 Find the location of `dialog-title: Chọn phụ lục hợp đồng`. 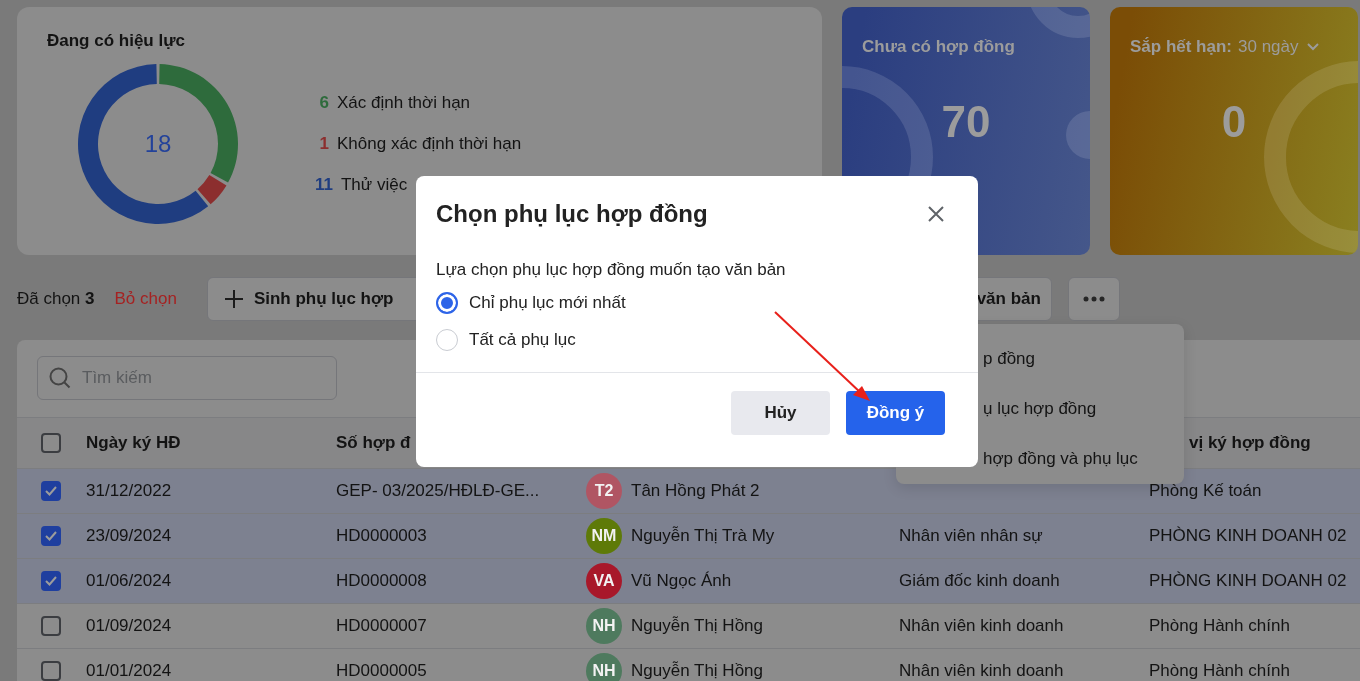

dialog-title: Chọn phụ lục hợp đồng is located at coordinates (572, 214).